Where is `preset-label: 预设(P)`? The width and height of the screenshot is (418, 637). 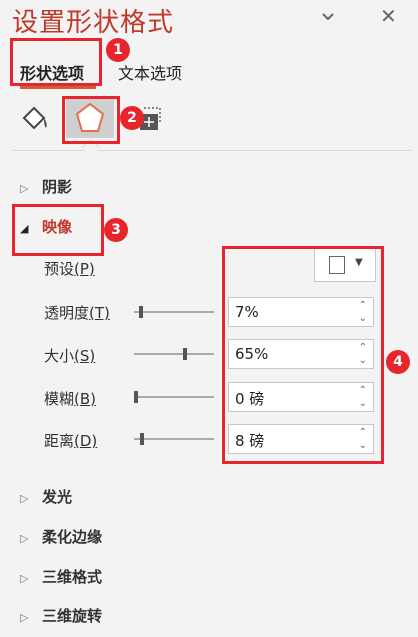
preset-label: 预设(P) is located at coordinates (69, 269).